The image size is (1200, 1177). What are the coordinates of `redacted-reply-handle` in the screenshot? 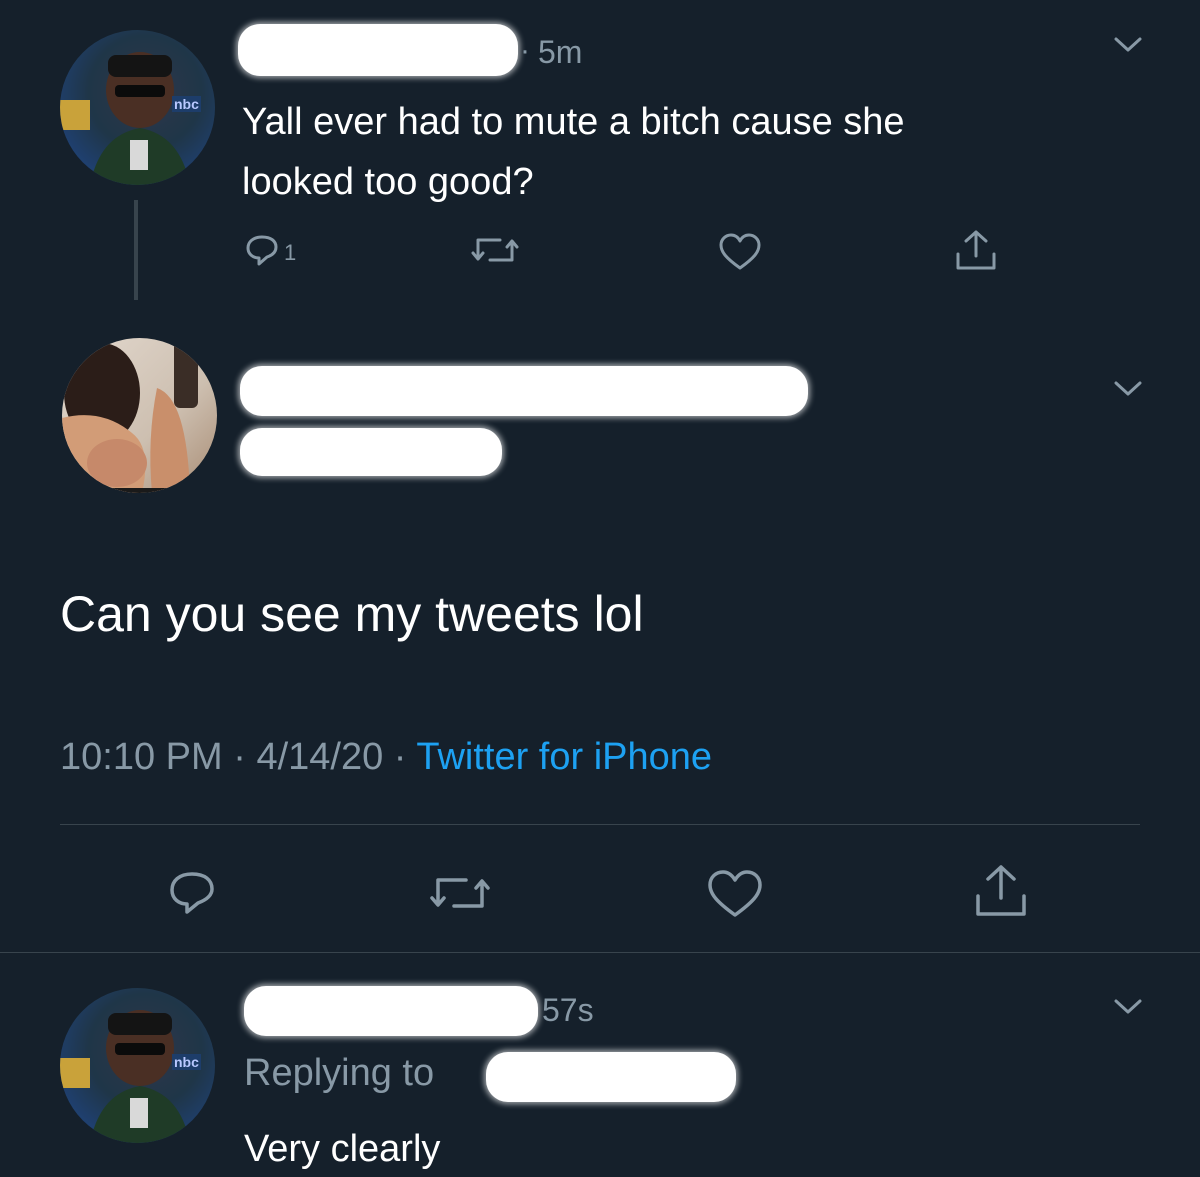 It's located at (611, 1077).